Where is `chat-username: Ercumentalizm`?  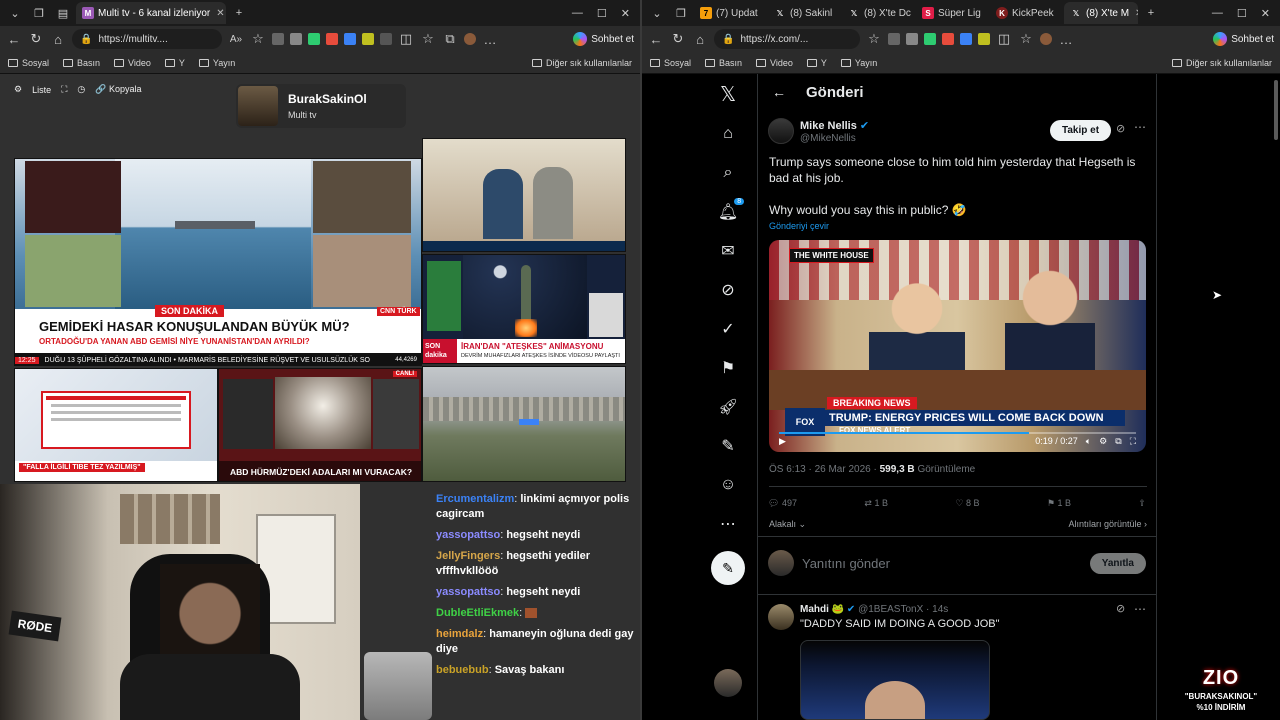 chat-username: Ercumentalizm is located at coordinates (475, 499).